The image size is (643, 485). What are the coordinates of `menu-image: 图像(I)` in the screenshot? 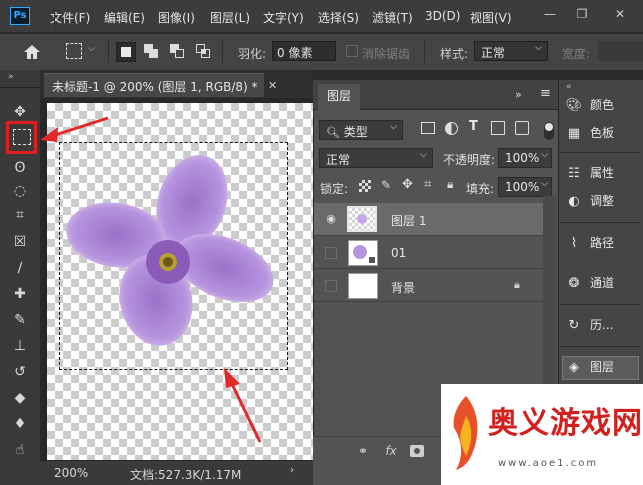 It's located at (176, 17).